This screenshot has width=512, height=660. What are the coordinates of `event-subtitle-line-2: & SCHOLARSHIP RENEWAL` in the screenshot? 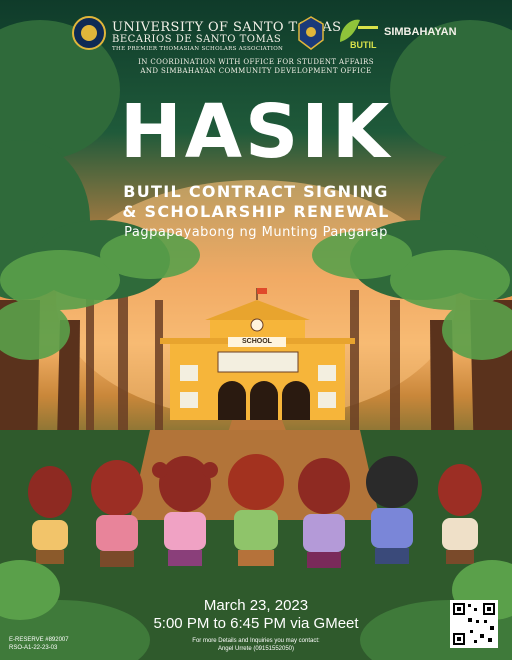 It's located at (256, 211).